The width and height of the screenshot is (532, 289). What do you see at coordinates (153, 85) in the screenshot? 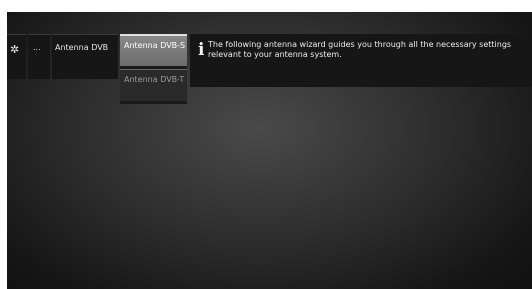
I see `menu-item-antenna-dvb-t: Antenna DVB-T` at bounding box center [153, 85].